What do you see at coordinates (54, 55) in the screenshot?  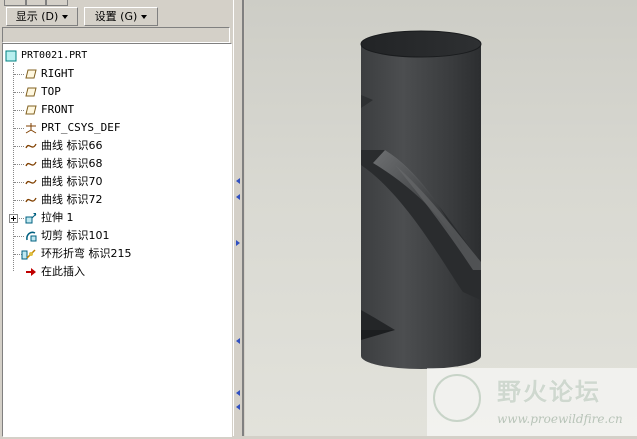 I see `tree-root-label: PRT0021.PRT` at bounding box center [54, 55].